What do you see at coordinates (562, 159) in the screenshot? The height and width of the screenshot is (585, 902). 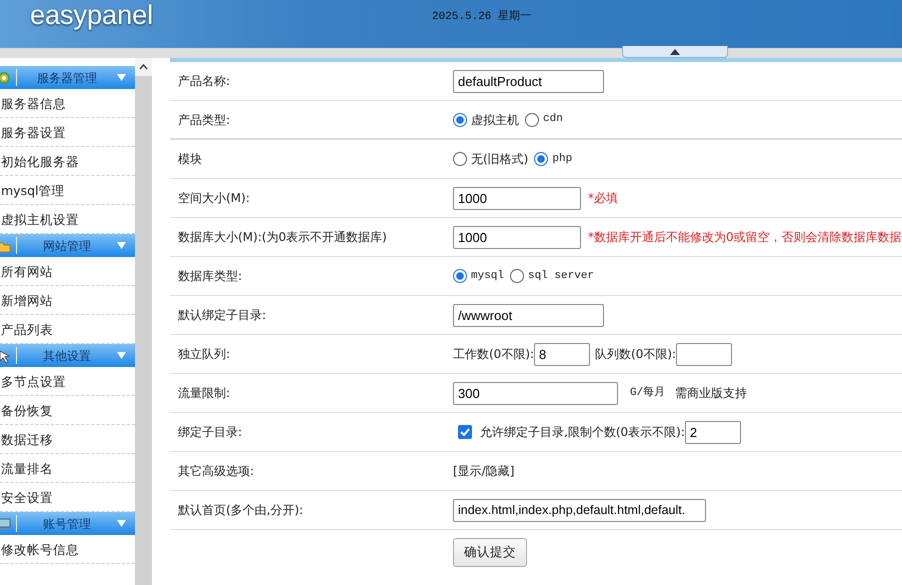 I see `radio-label: php` at bounding box center [562, 159].